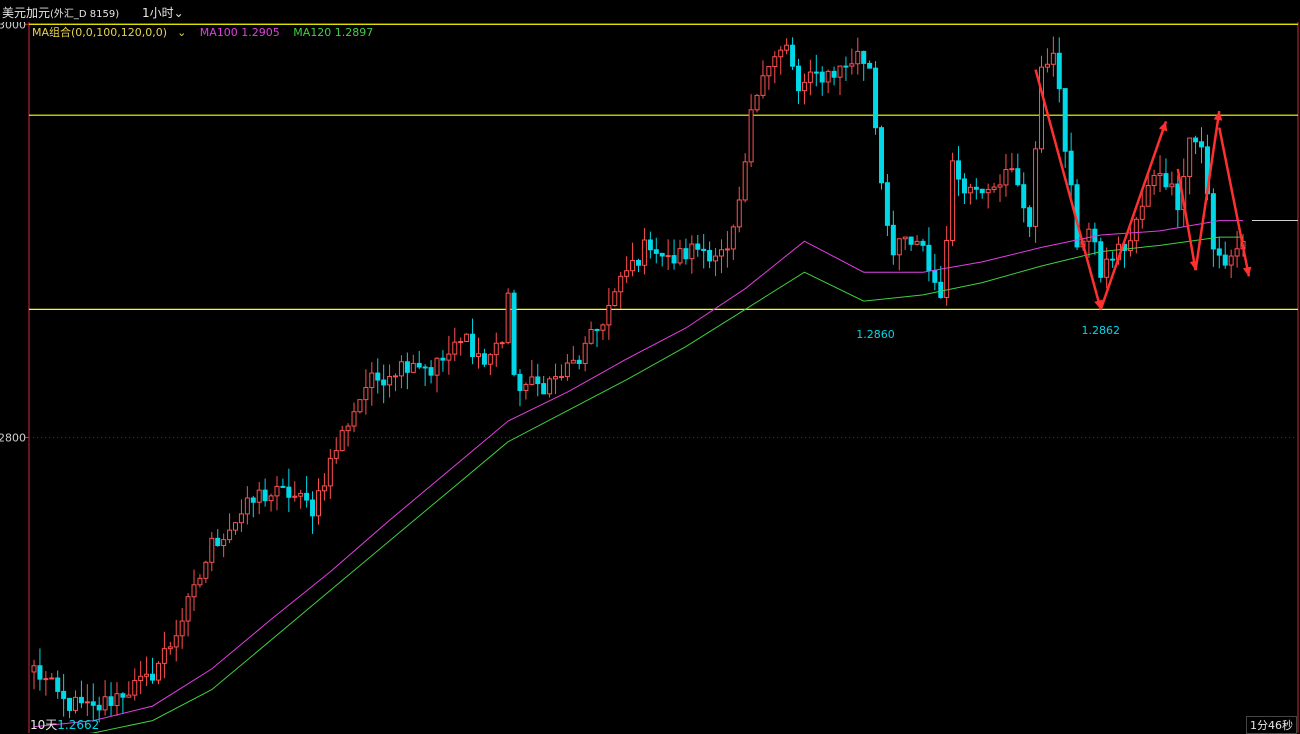 The width and height of the screenshot is (1300, 734). I want to click on ma120-label: MA120 1.2897, so click(333, 32).